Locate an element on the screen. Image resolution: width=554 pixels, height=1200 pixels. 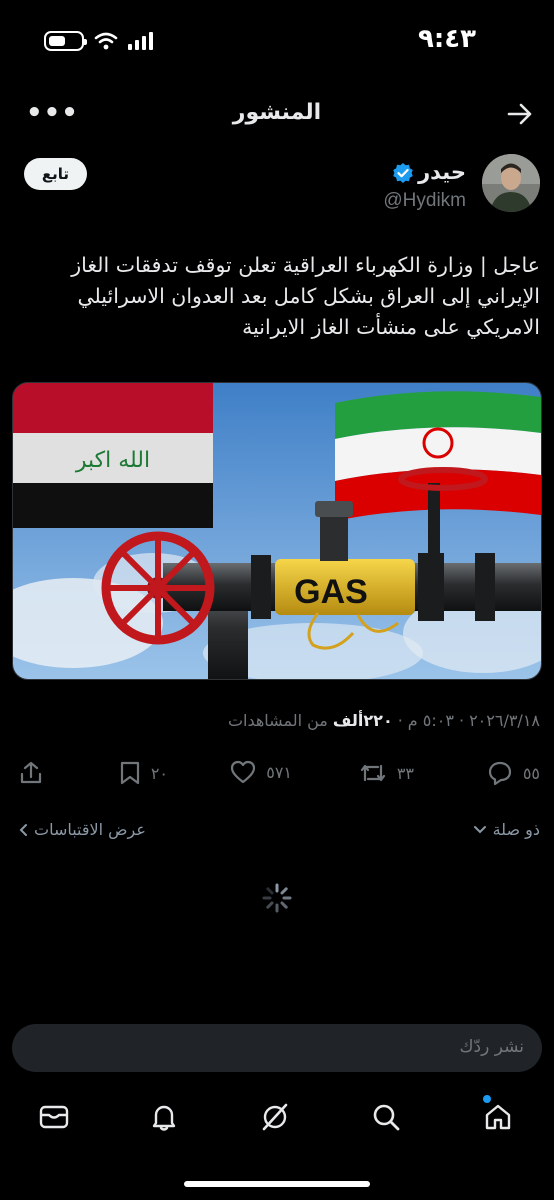
view-quotes-link: عرض الاقتباسات is located at coordinates (82, 829).